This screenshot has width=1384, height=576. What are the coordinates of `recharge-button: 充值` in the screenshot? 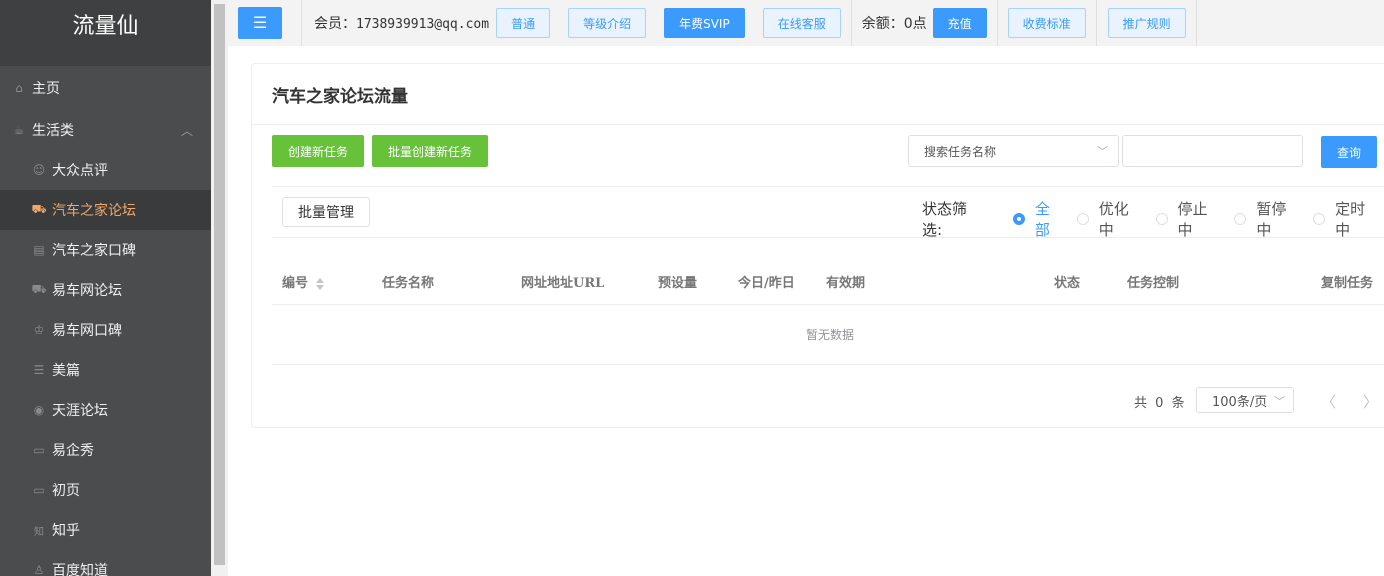 It's located at (959, 23).